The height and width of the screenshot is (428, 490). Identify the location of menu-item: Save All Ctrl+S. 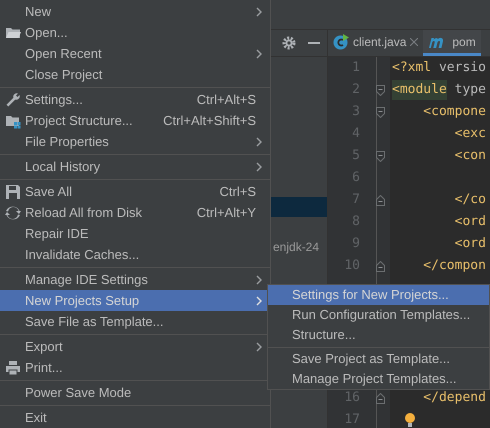
(135, 191).